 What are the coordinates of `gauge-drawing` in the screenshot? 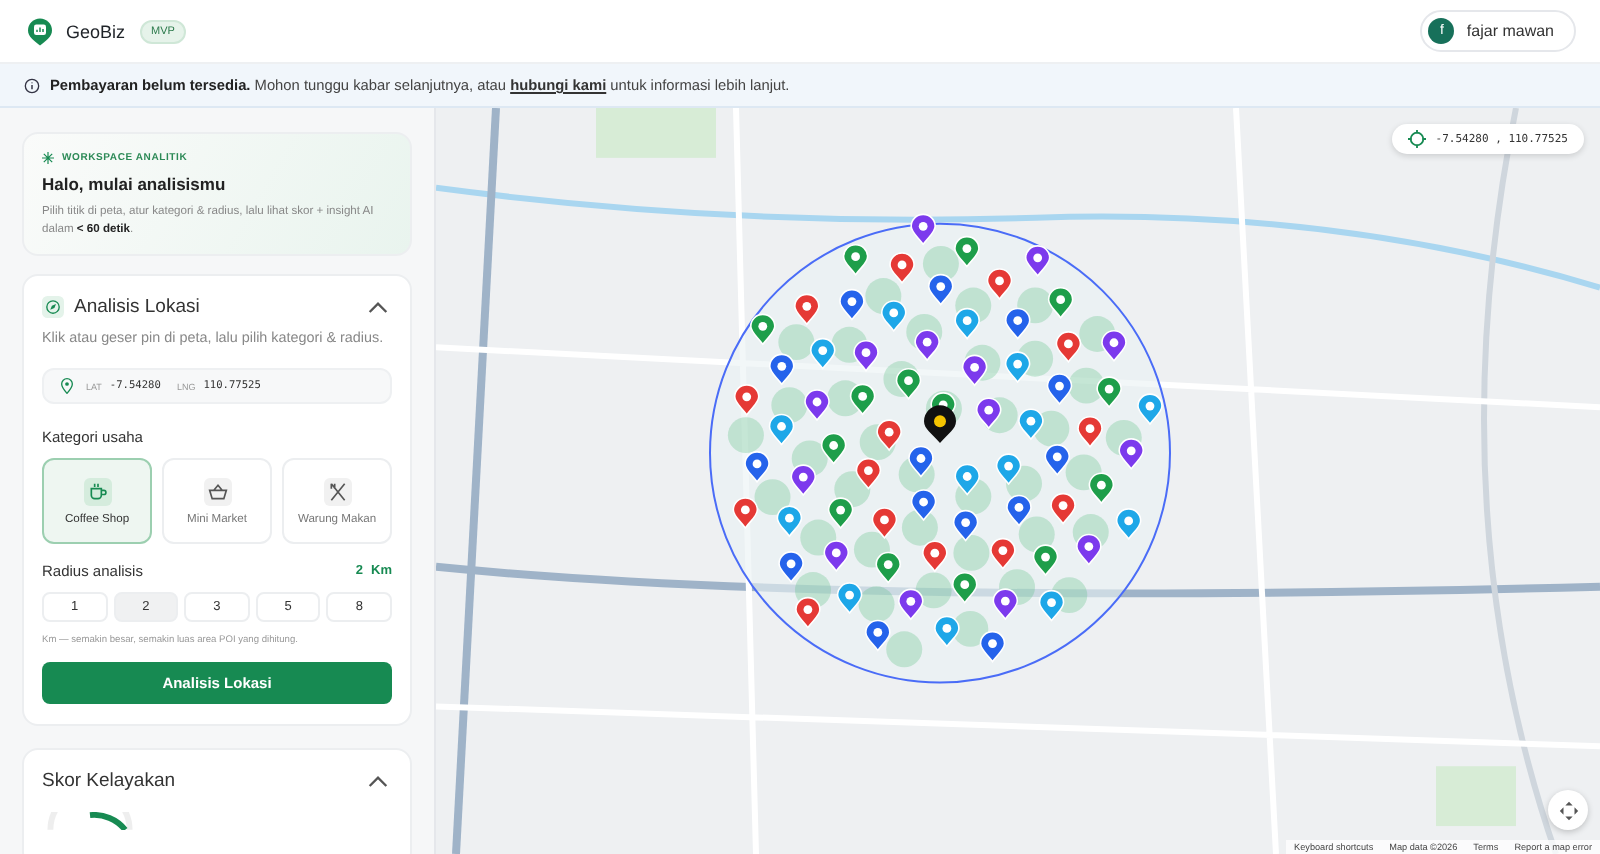 It's located at (90, 821).